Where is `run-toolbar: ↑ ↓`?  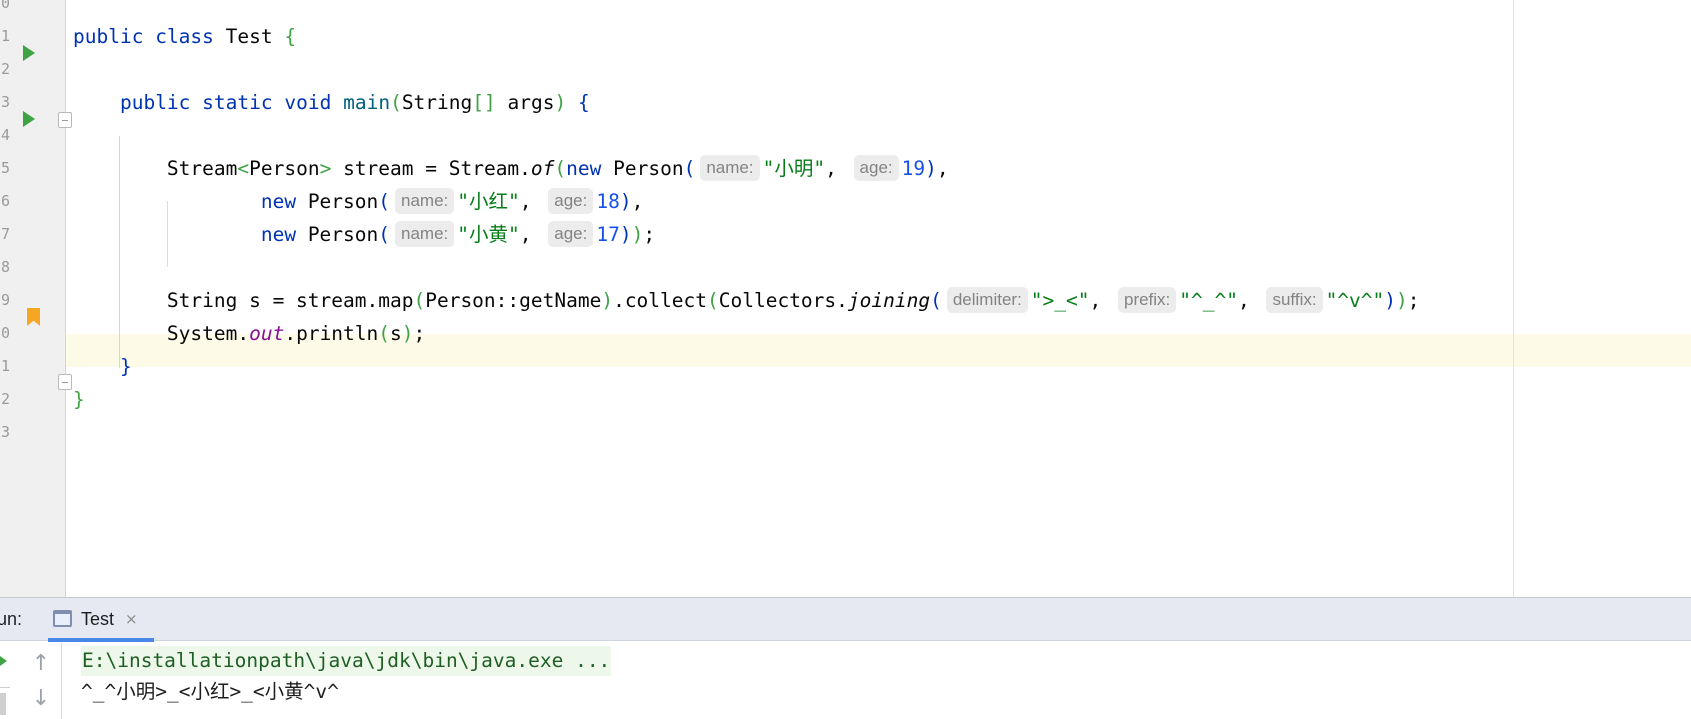 run-toolbar: ↑ ↓ is located at coordinates (31, 680).